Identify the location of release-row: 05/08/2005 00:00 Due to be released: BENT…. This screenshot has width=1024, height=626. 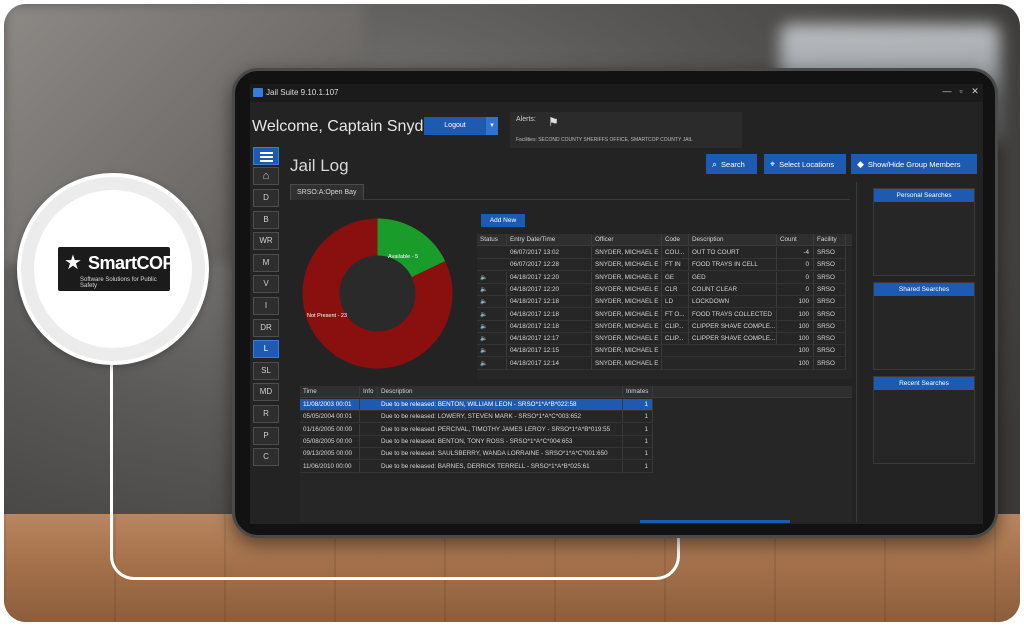
(476, 441).